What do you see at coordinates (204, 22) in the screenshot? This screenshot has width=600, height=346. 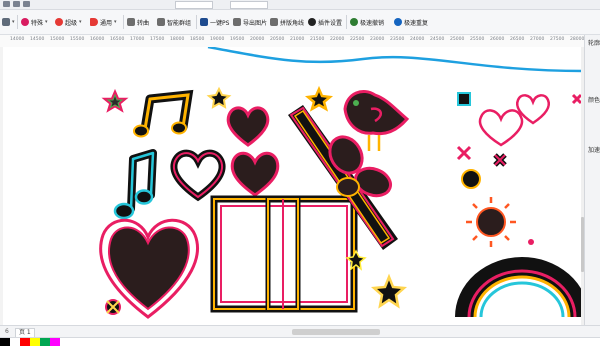 I see `one-click-ps-icon` at bounding box center [204, 22].